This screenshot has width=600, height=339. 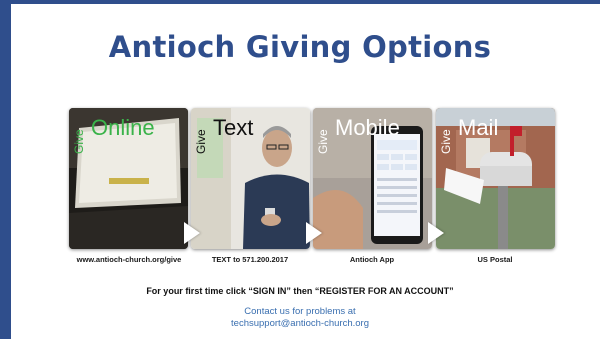 What do you see at coordinates (128, 178) in the screenshot?
I see `give-online-tile: Give Online` at bounding box center [128, 178].